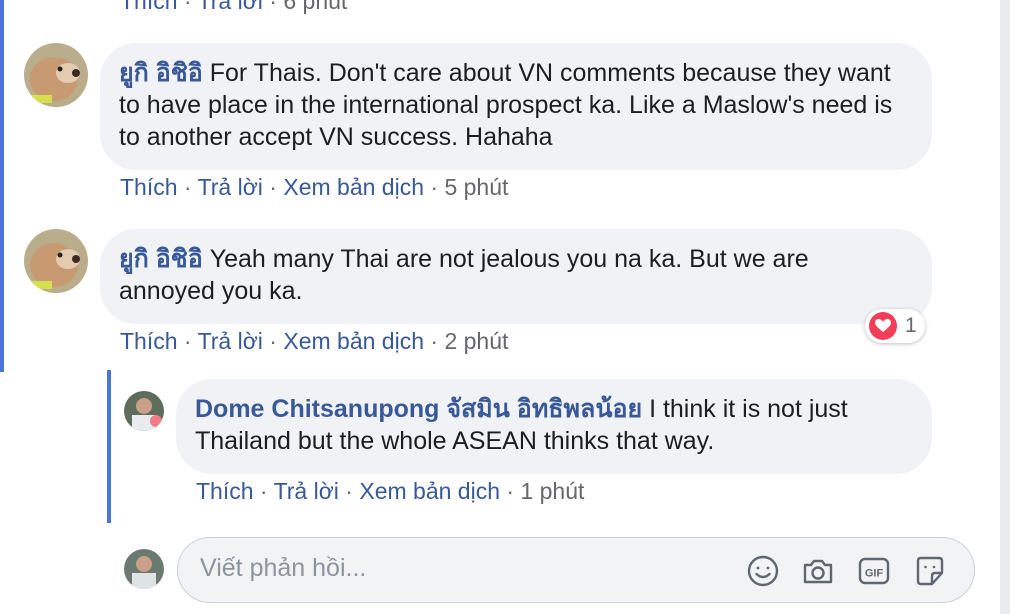  Describe the element at coordinates (476, 187) in the screenshot. I see `timestamp: 5 phút` at that location.